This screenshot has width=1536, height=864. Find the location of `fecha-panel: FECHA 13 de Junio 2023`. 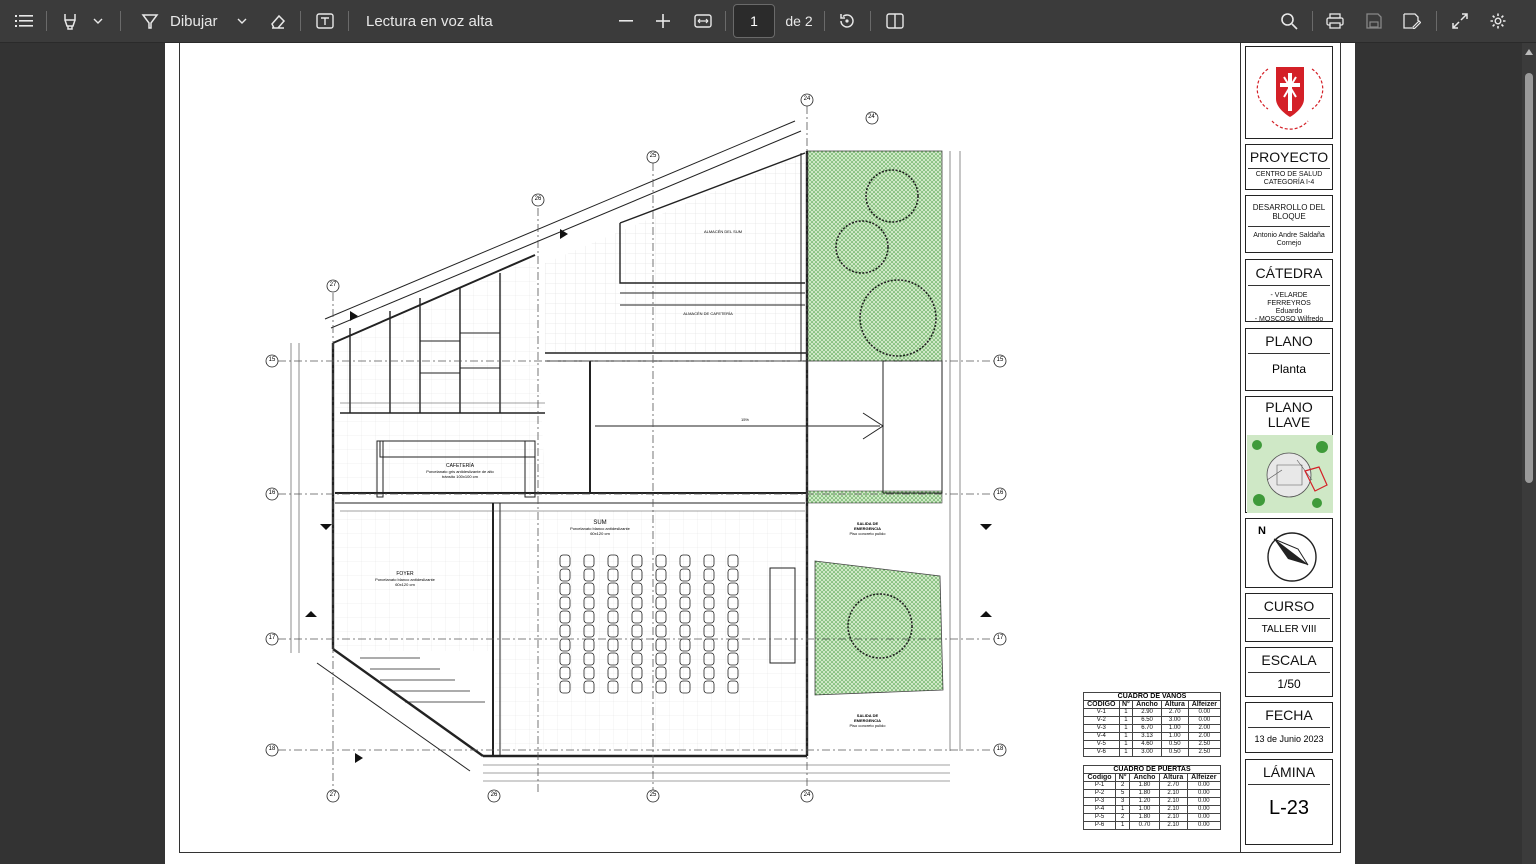

fecha-panel: FECHA 13 de Junio 2023 is located at coordinates (1289, 727).